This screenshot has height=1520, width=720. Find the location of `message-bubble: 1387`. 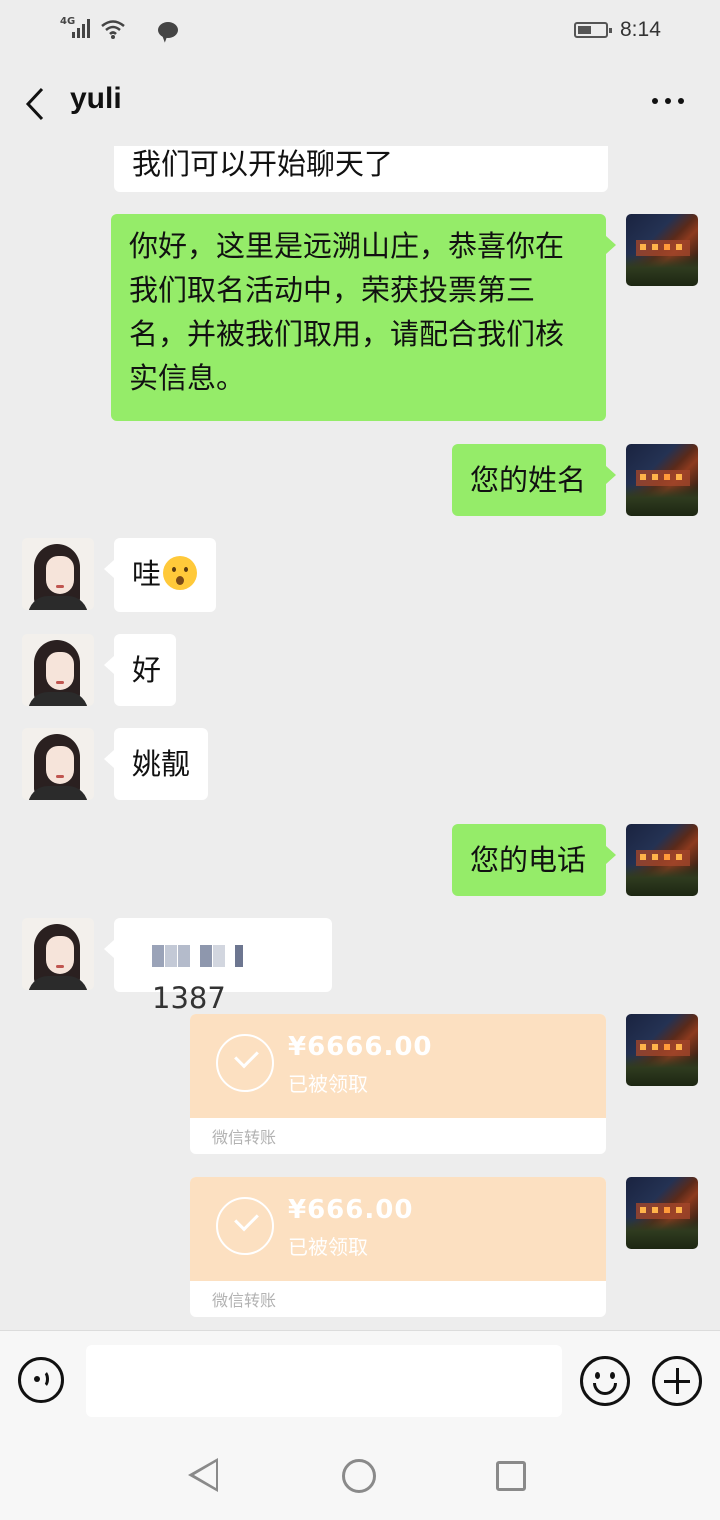

message-bubble: 1387 is located at coordinates (218, 966).